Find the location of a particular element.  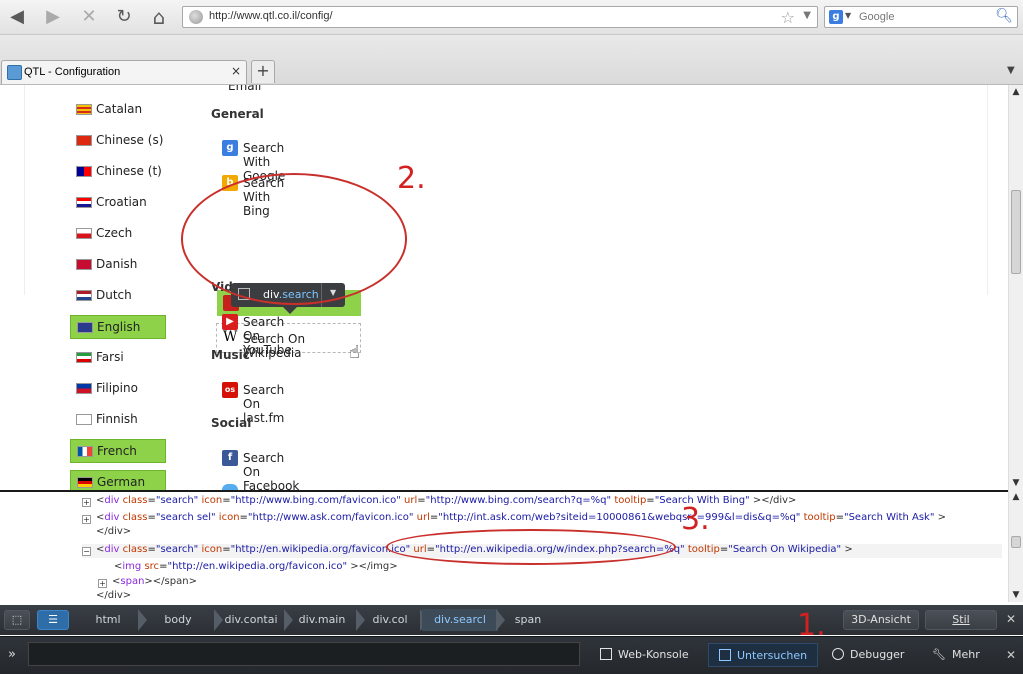

stop-icon: ✕ is located at coordinates (89, 17).